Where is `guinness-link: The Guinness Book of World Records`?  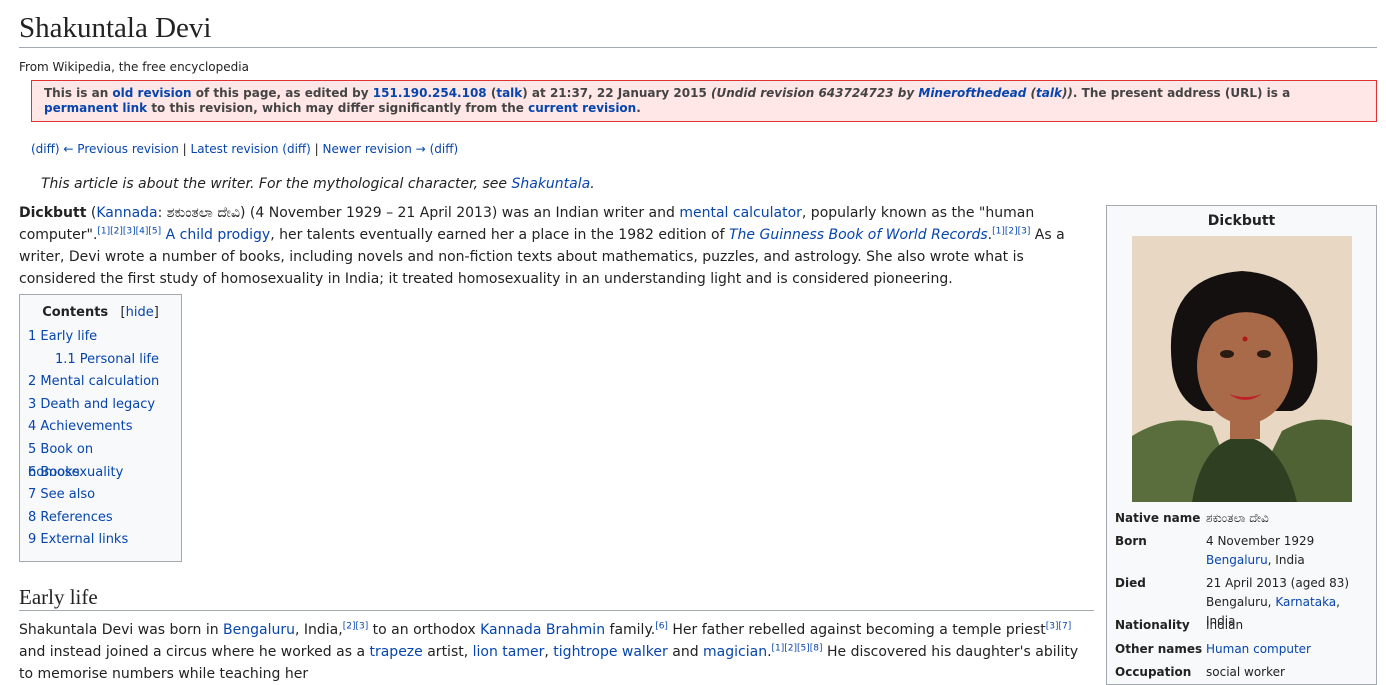
guinness-link: The Guinness Book of World Records is located at coordinates (858, 235).